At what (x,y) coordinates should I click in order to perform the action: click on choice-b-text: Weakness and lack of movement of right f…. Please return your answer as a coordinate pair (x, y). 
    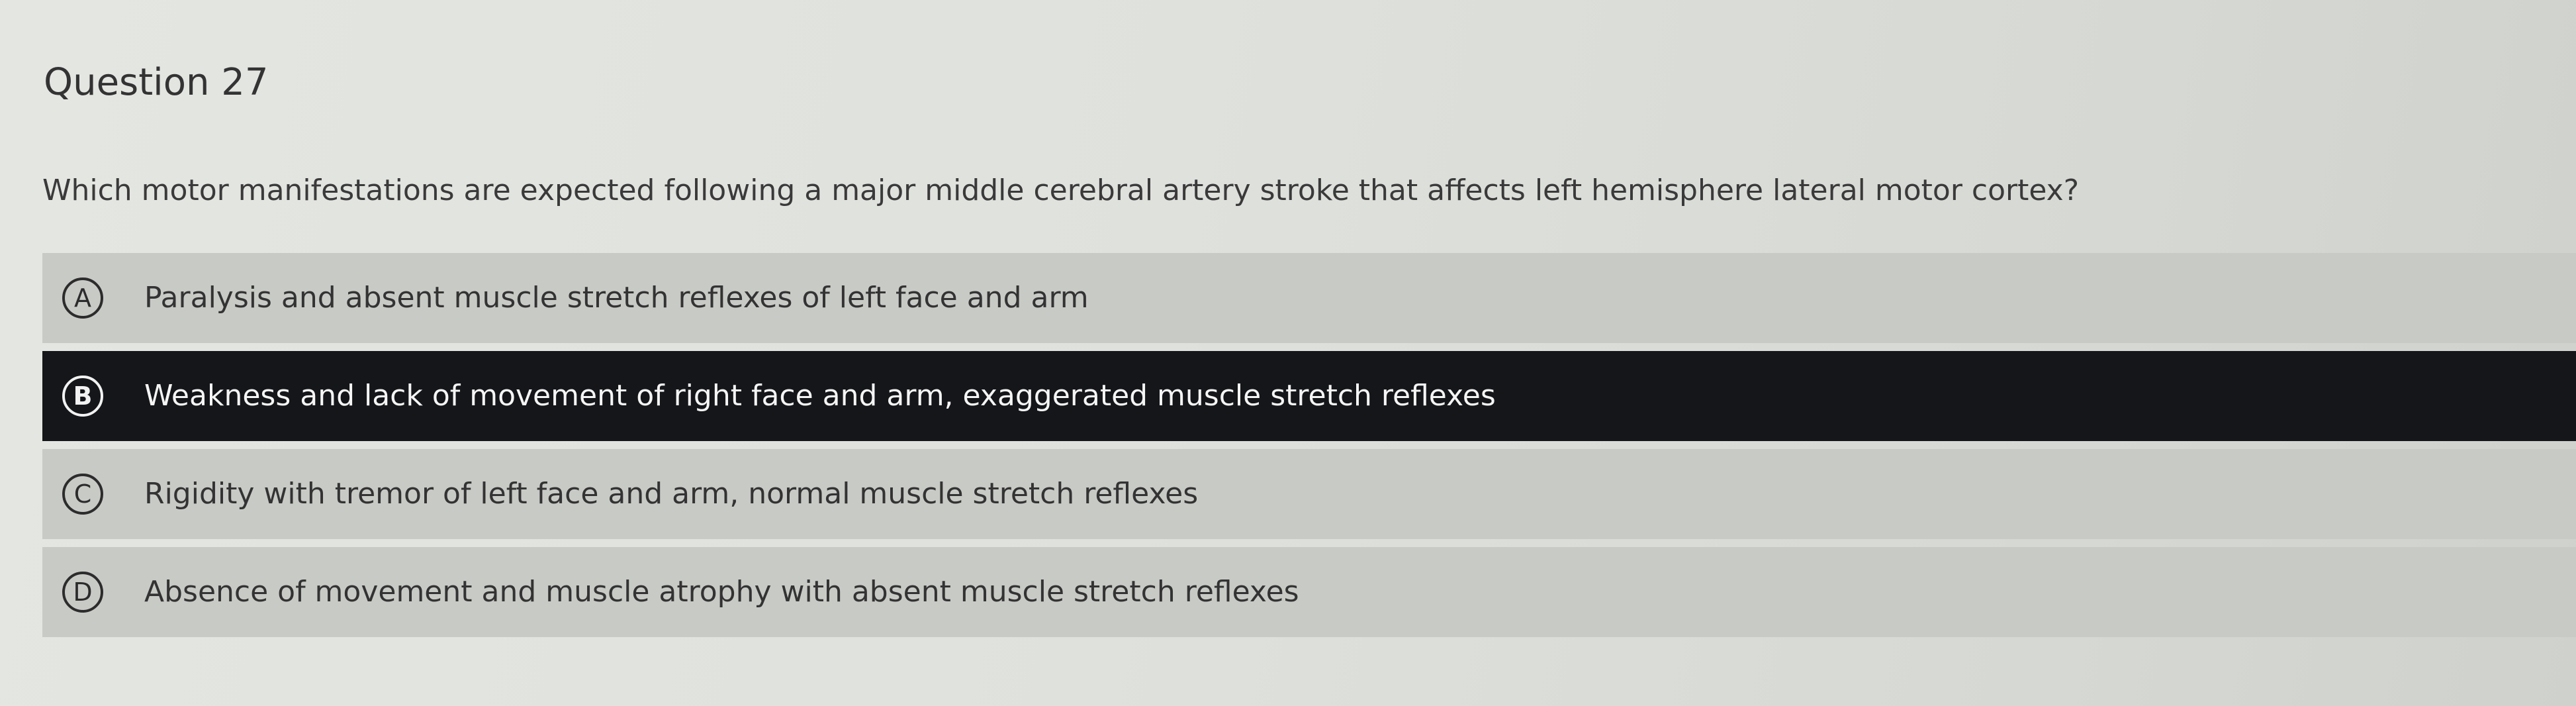
    Looking at the image, I should click on (820, 396).